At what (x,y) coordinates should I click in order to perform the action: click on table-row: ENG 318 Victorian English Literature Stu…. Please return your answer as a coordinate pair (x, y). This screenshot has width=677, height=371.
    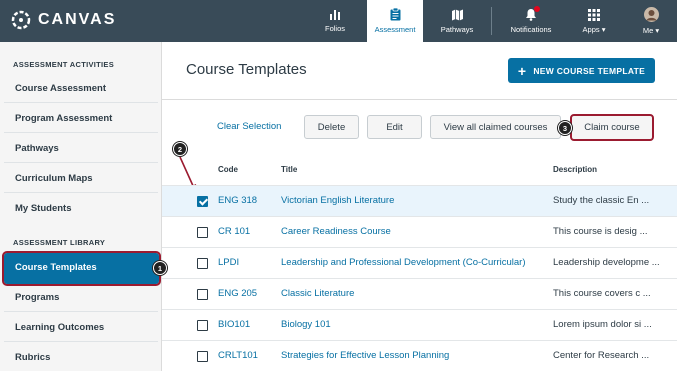
    Looking at the image, I should click on (419, 200).